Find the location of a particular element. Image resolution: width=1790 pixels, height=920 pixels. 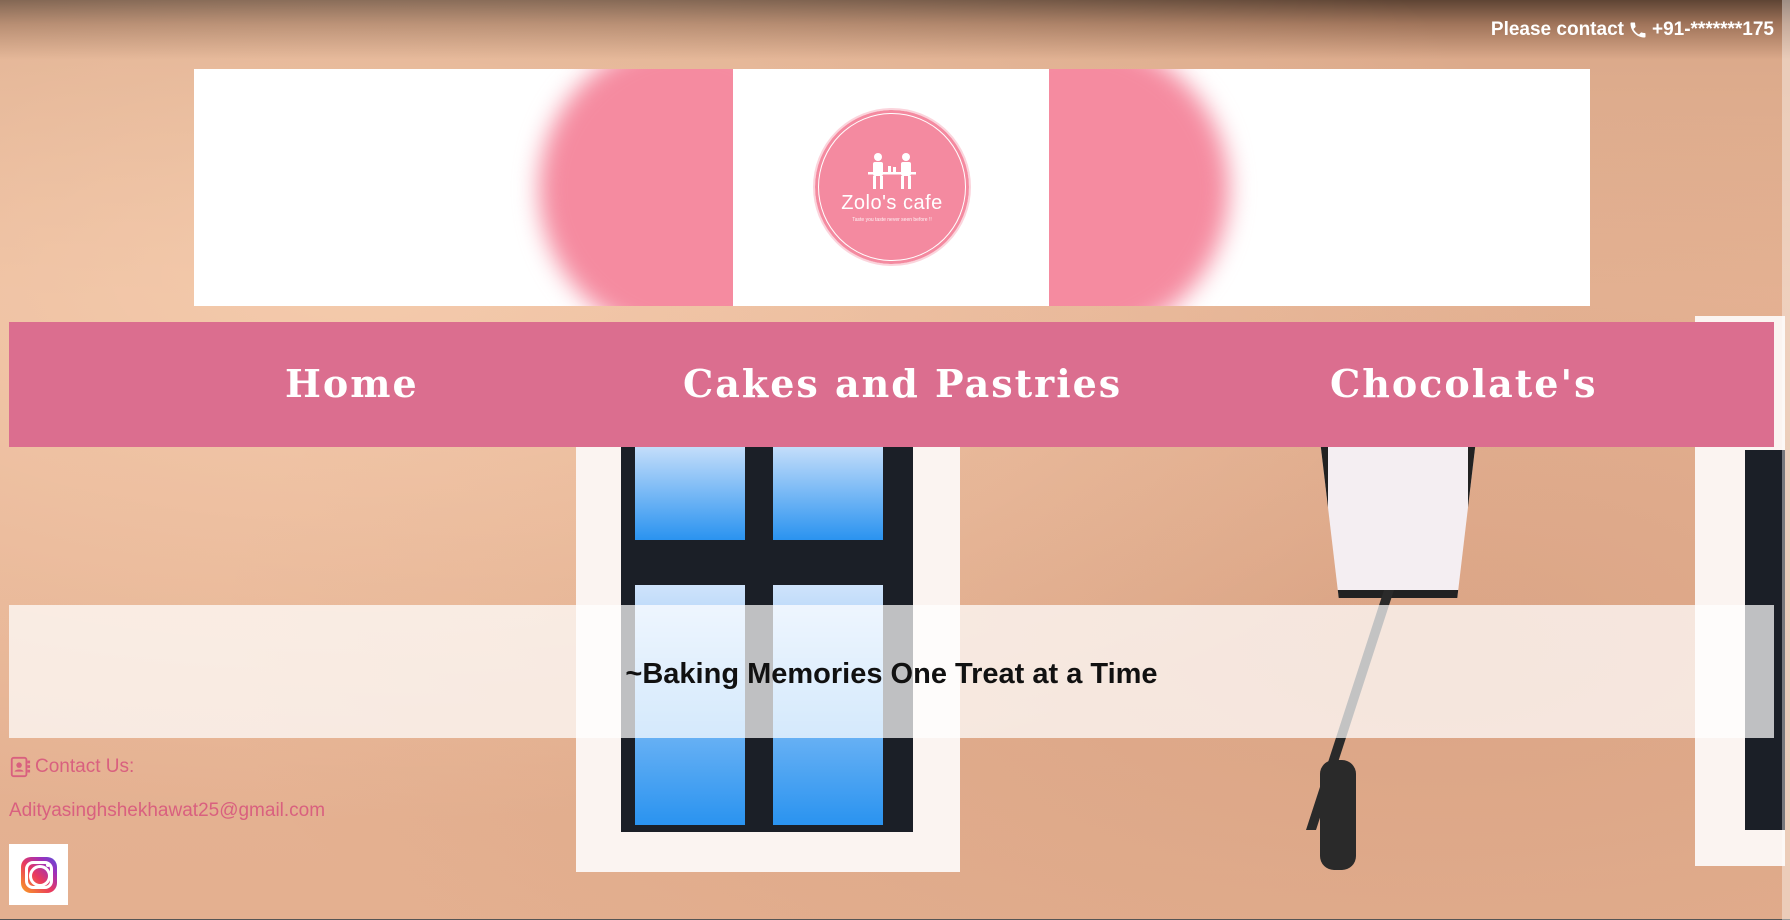

lamp-bracket is located at coordinates (1338, 815).